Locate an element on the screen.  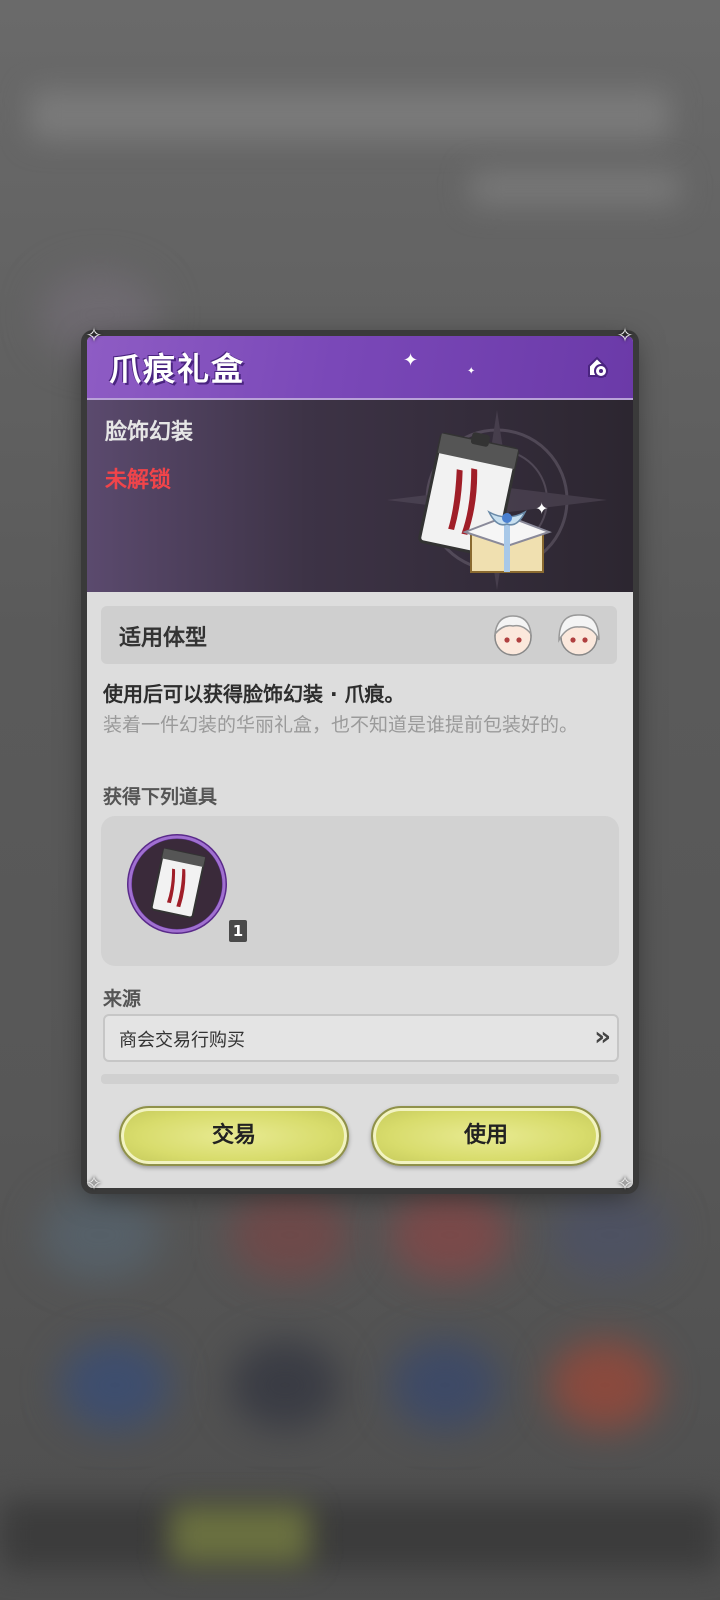
rewards-box: 1 is located at coordinates (360, 891).